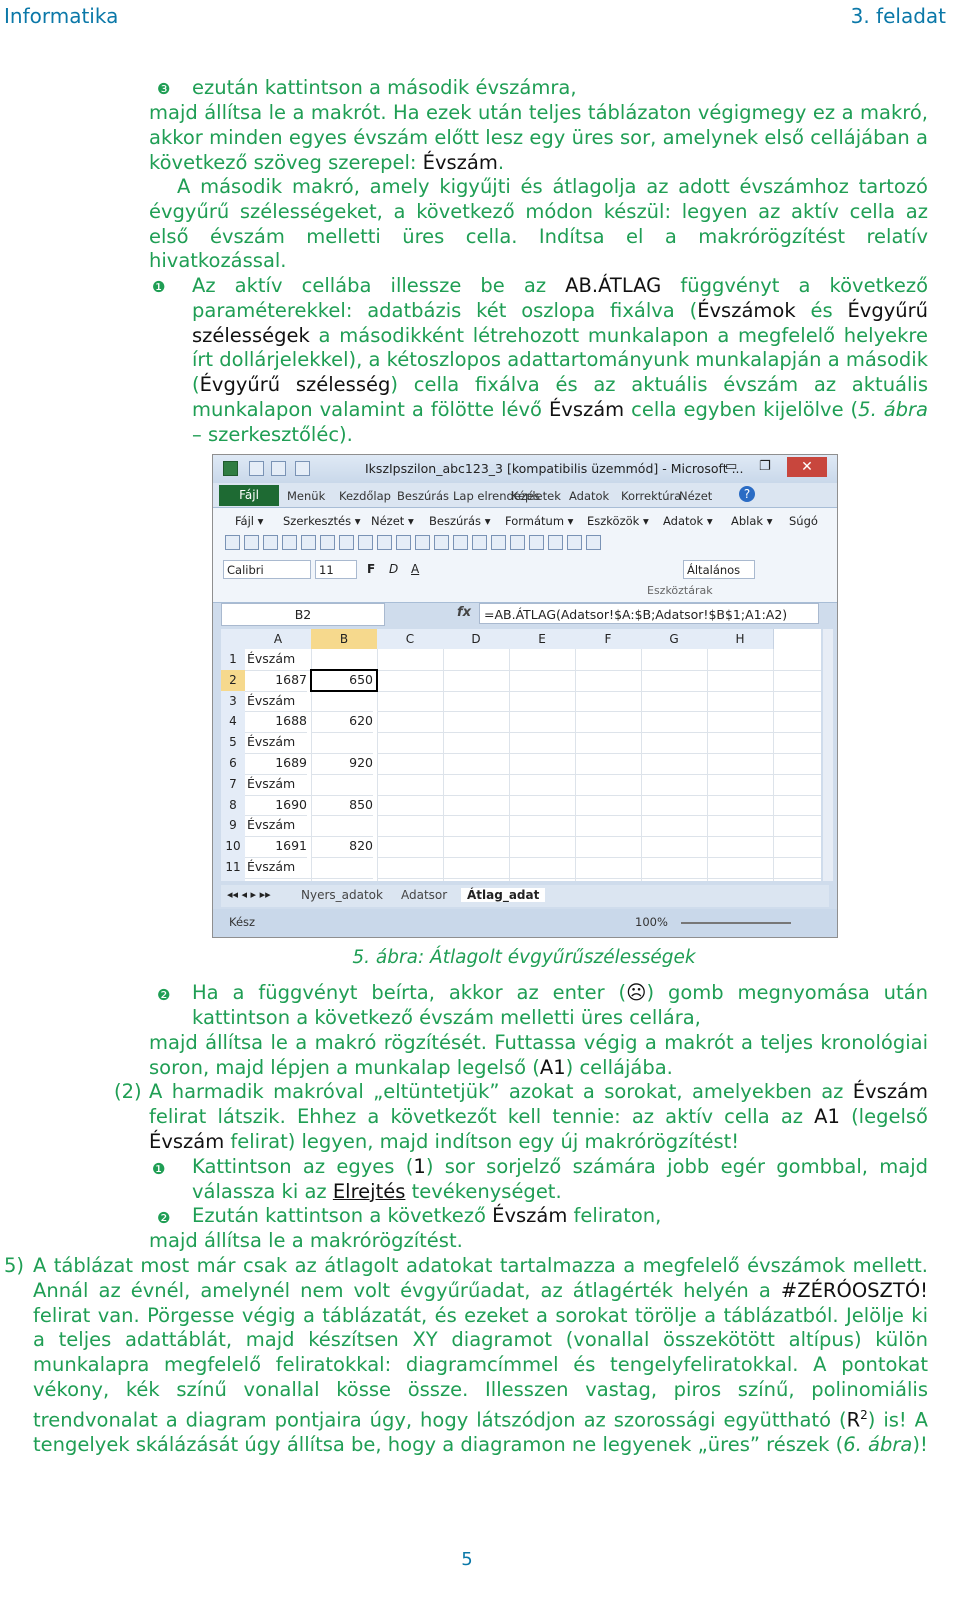 This screenshot has height=1613, width=960. What do you see at coordinates (303, 614) in the screenshot?
I see `name-box: B2` at bounding box center [303, 614].